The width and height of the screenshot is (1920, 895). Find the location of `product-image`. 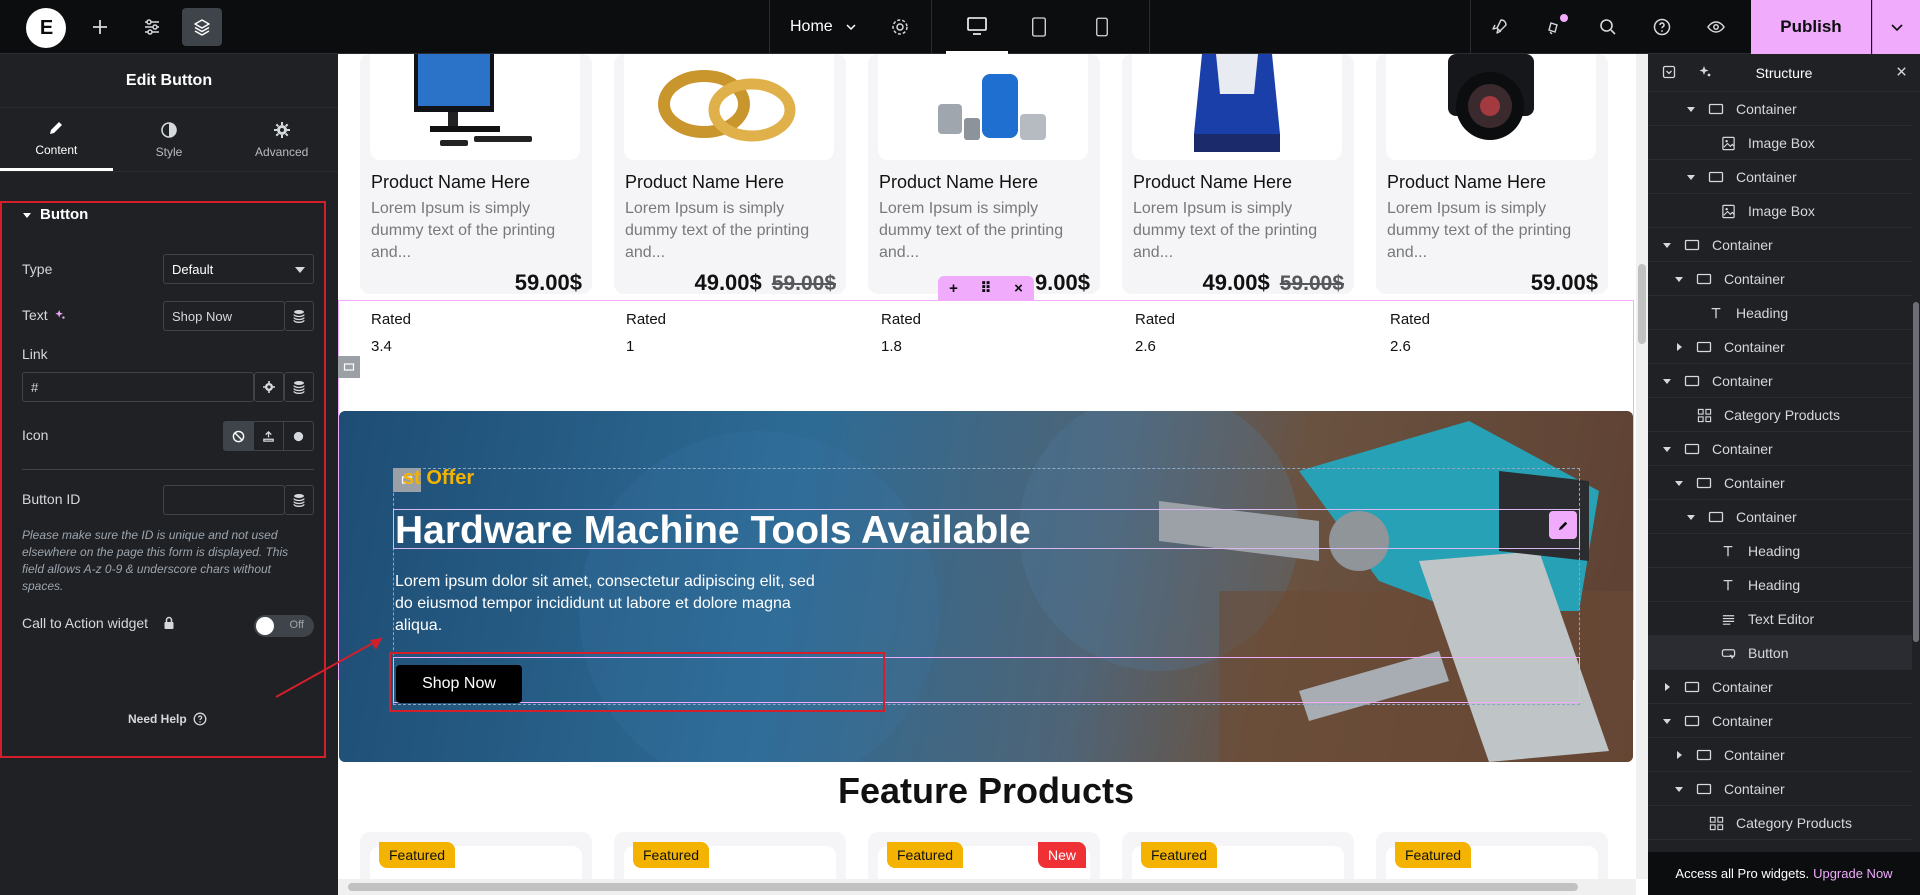

product-image is located at coordinates (729, 107).